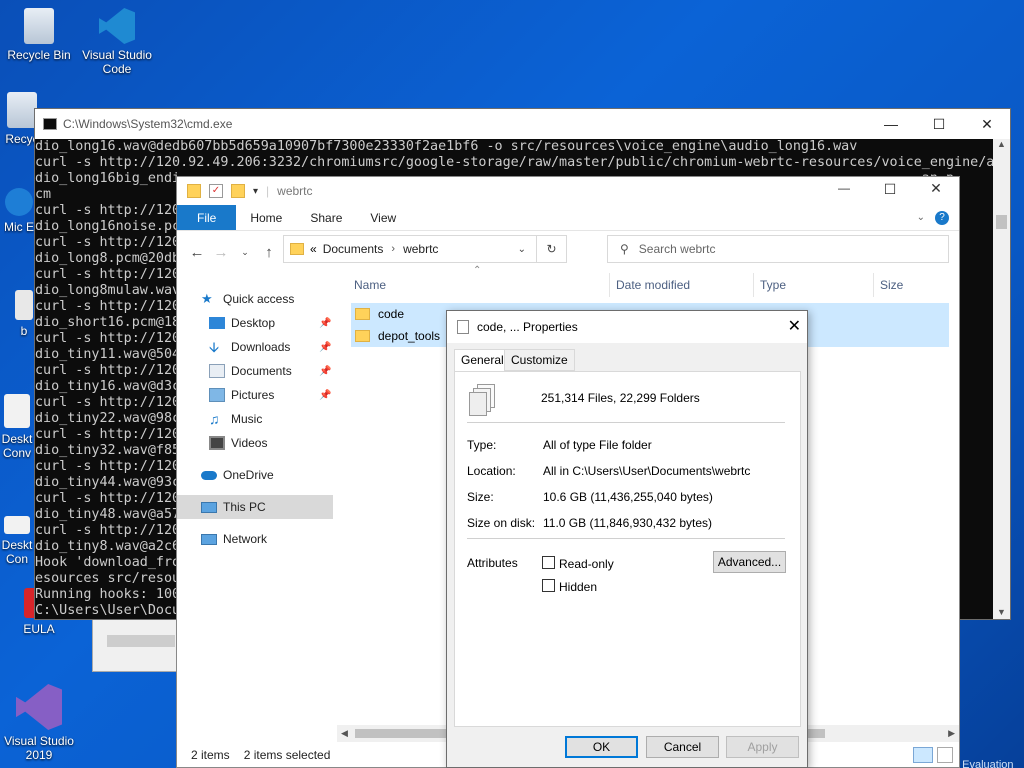 This screenshot has width=1024, height=768. I want to click on desktop-icon-recycle-bin: Recycle Bin, so click(39, 35).